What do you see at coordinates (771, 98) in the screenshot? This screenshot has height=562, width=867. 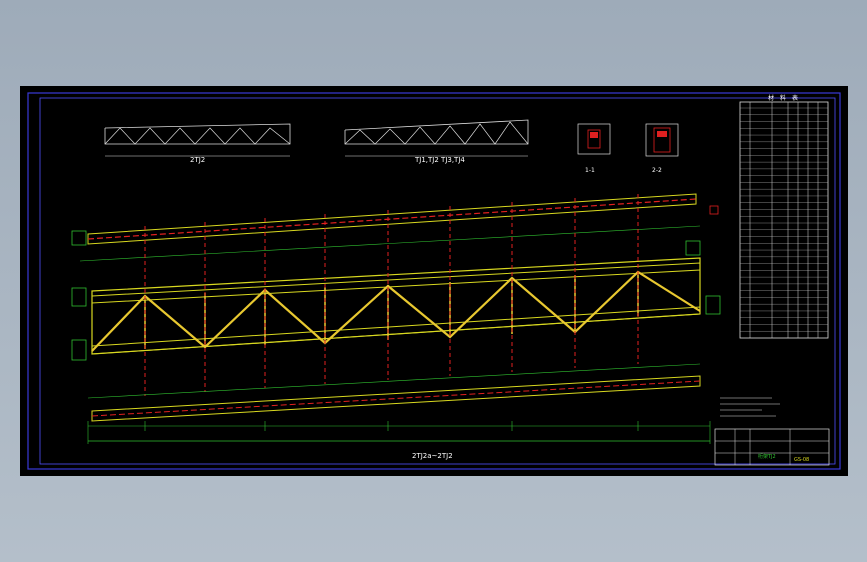 I see `material-table-header-1: 材` at bounding box center [771, 98].